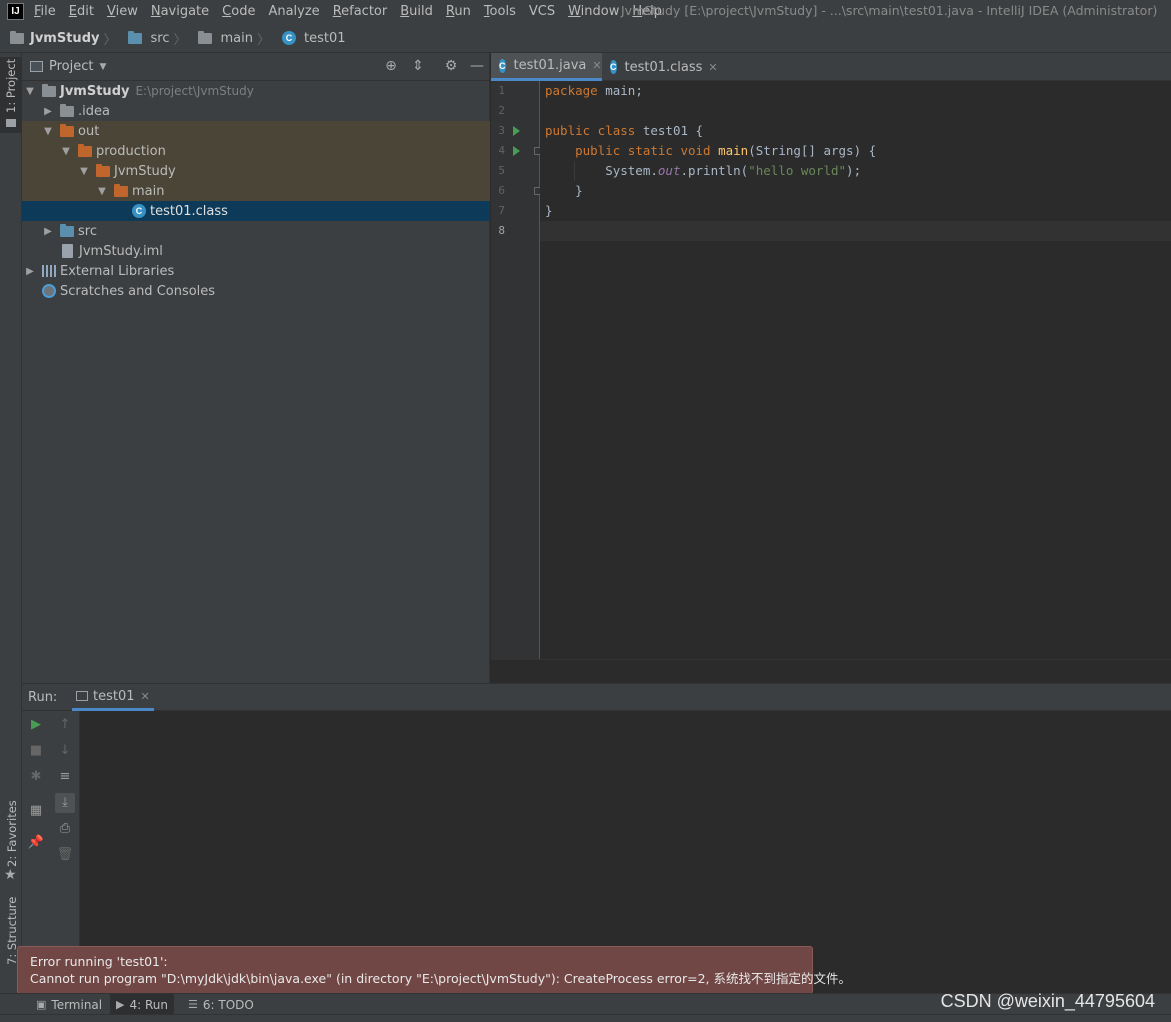  I want to click on hide-panel-icon: —, so click(477, 66).